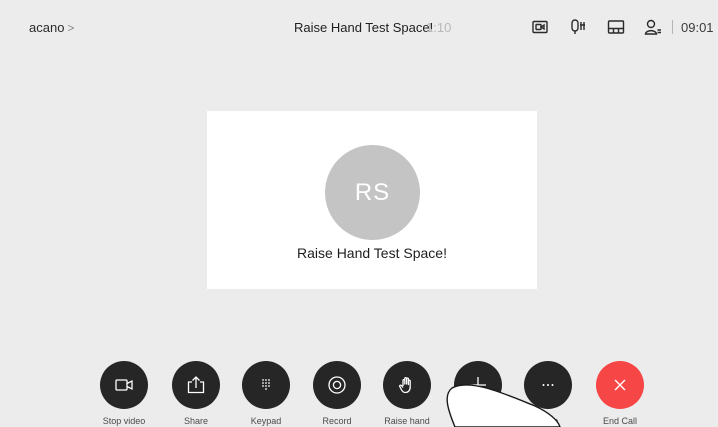 The height and width of the screenshot is (427, 718). What do you see at coordinates (359, 29) in the screenshot?
I see `status-icons` at bounding box center [359, 29].